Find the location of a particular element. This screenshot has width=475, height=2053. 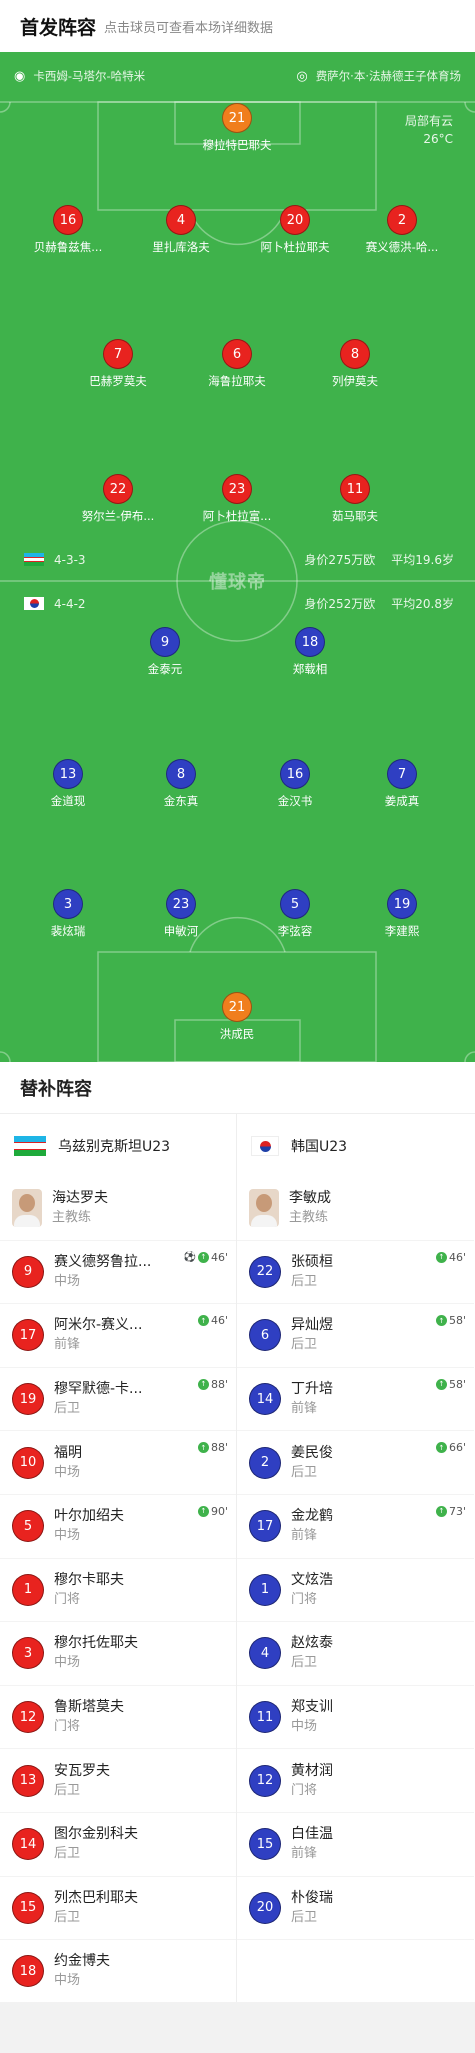

sub-player-row: 17 金龙鹤前锋 ↑ 73' is located at coordinates (355, 1527).